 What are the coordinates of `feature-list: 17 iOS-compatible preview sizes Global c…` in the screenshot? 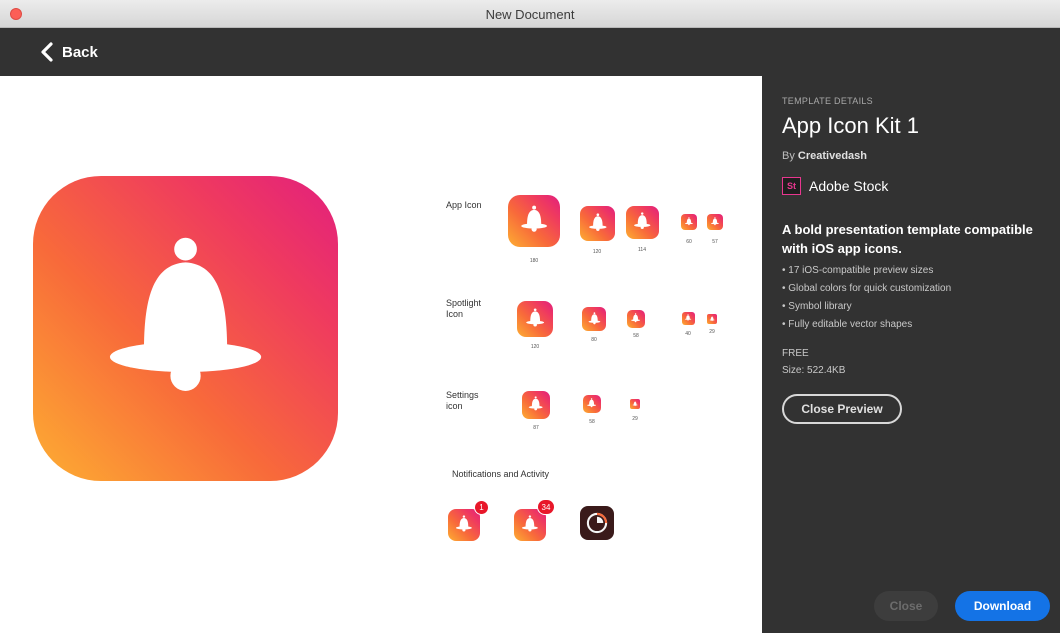 It's located at (866, 298).